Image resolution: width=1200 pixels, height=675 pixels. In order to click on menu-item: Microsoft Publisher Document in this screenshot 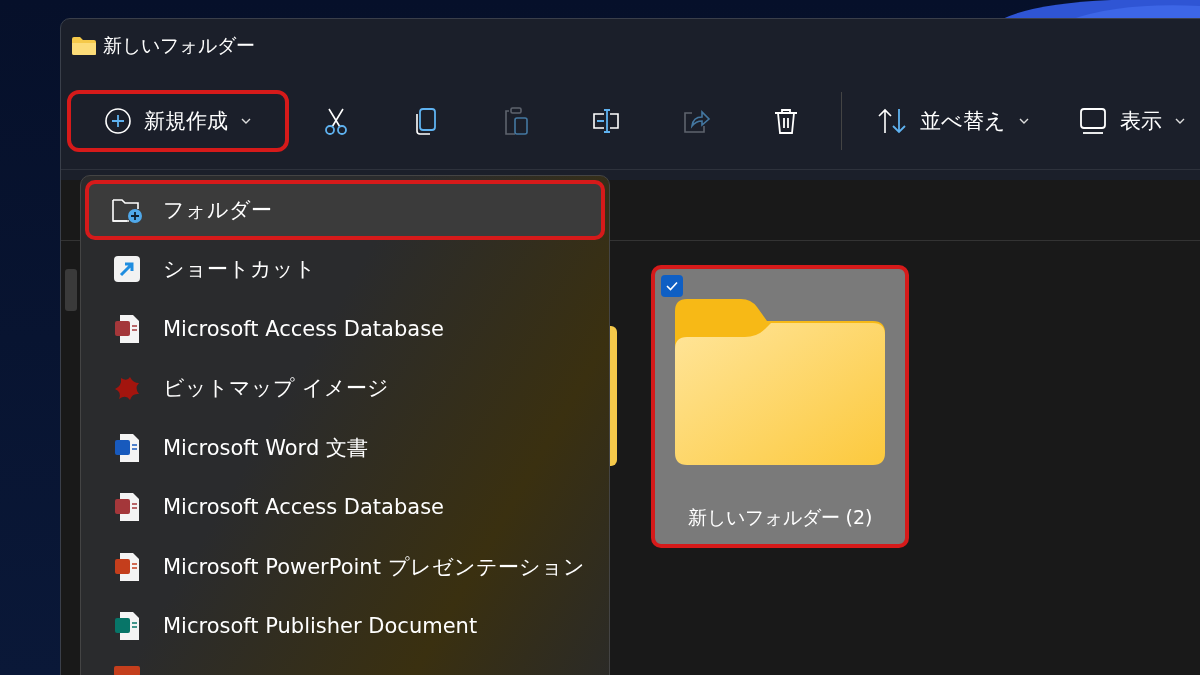, I will do `click(345, 626)`.